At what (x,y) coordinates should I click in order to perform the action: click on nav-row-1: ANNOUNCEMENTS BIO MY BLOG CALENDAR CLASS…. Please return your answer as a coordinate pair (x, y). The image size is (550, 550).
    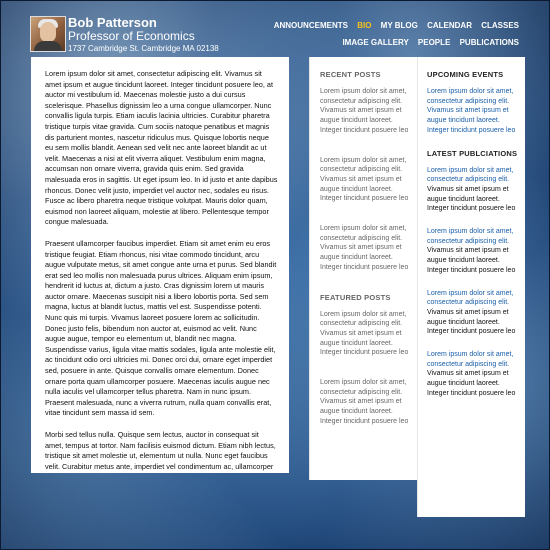
    Looking at the image, I should click on (393, 26).